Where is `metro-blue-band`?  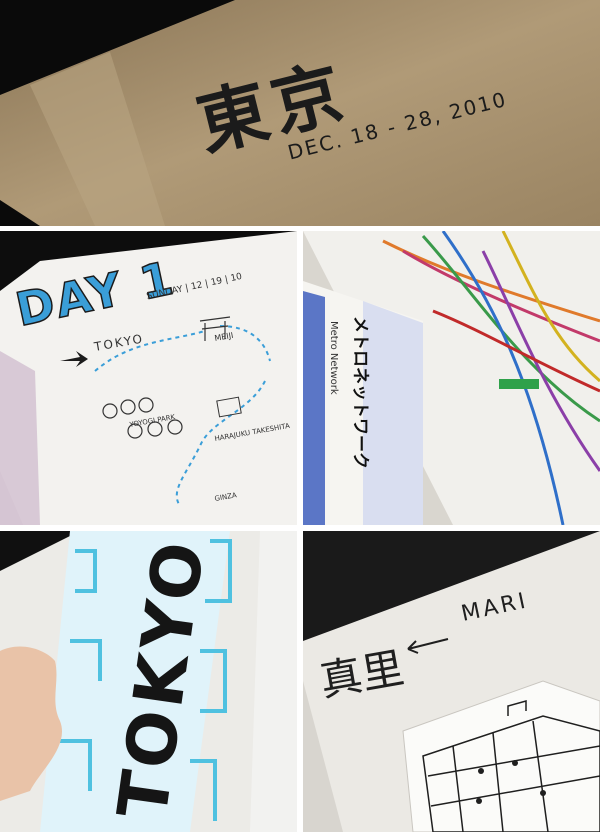 metro-blue-band is located at coordinates (314, 408).